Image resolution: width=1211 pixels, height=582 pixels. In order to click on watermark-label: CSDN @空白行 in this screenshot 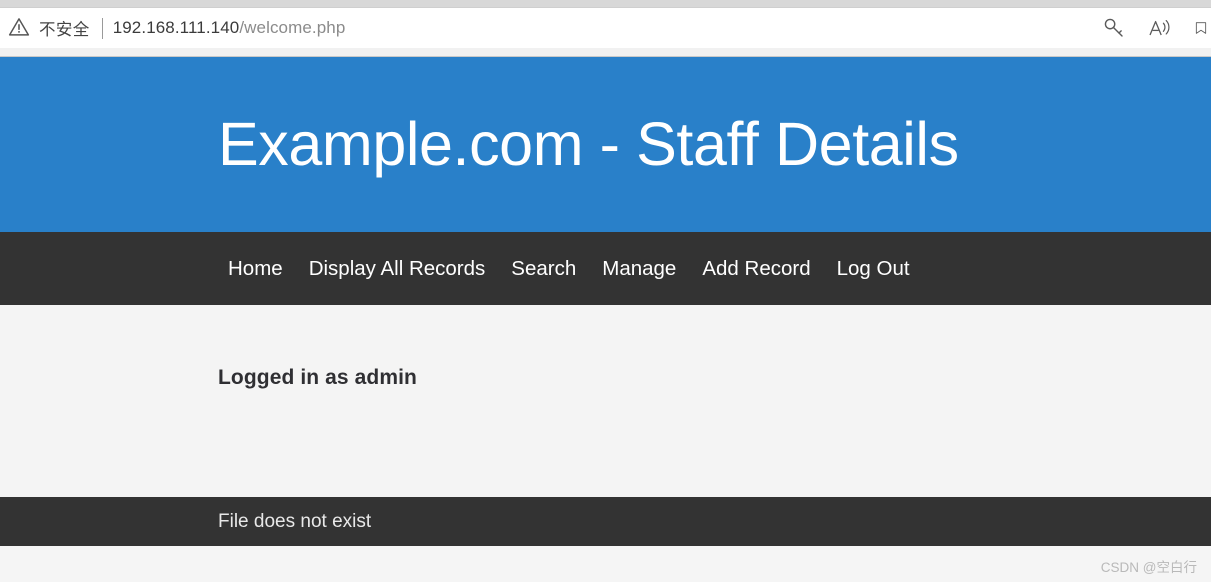, I will do `click(1148, 567)`.